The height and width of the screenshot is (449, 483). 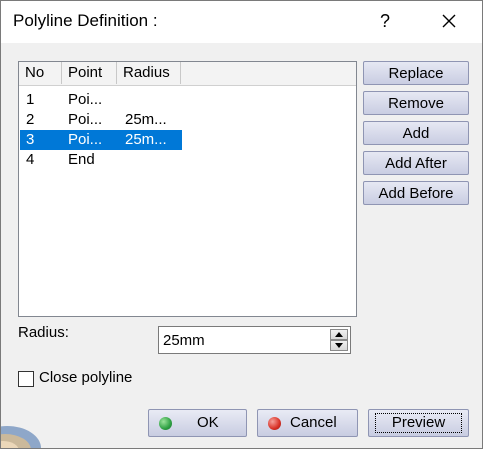 I want to click on row-no: 4, so click(x=30, y=159).